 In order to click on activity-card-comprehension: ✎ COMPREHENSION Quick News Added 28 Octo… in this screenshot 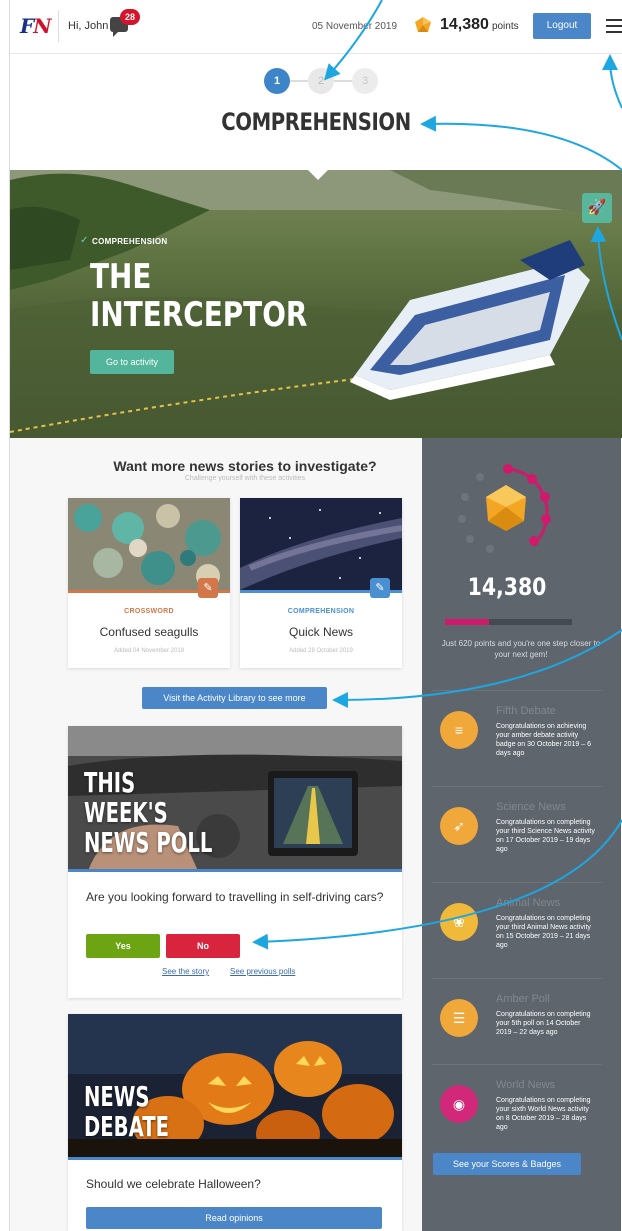, I will do `click(321, 583)`.